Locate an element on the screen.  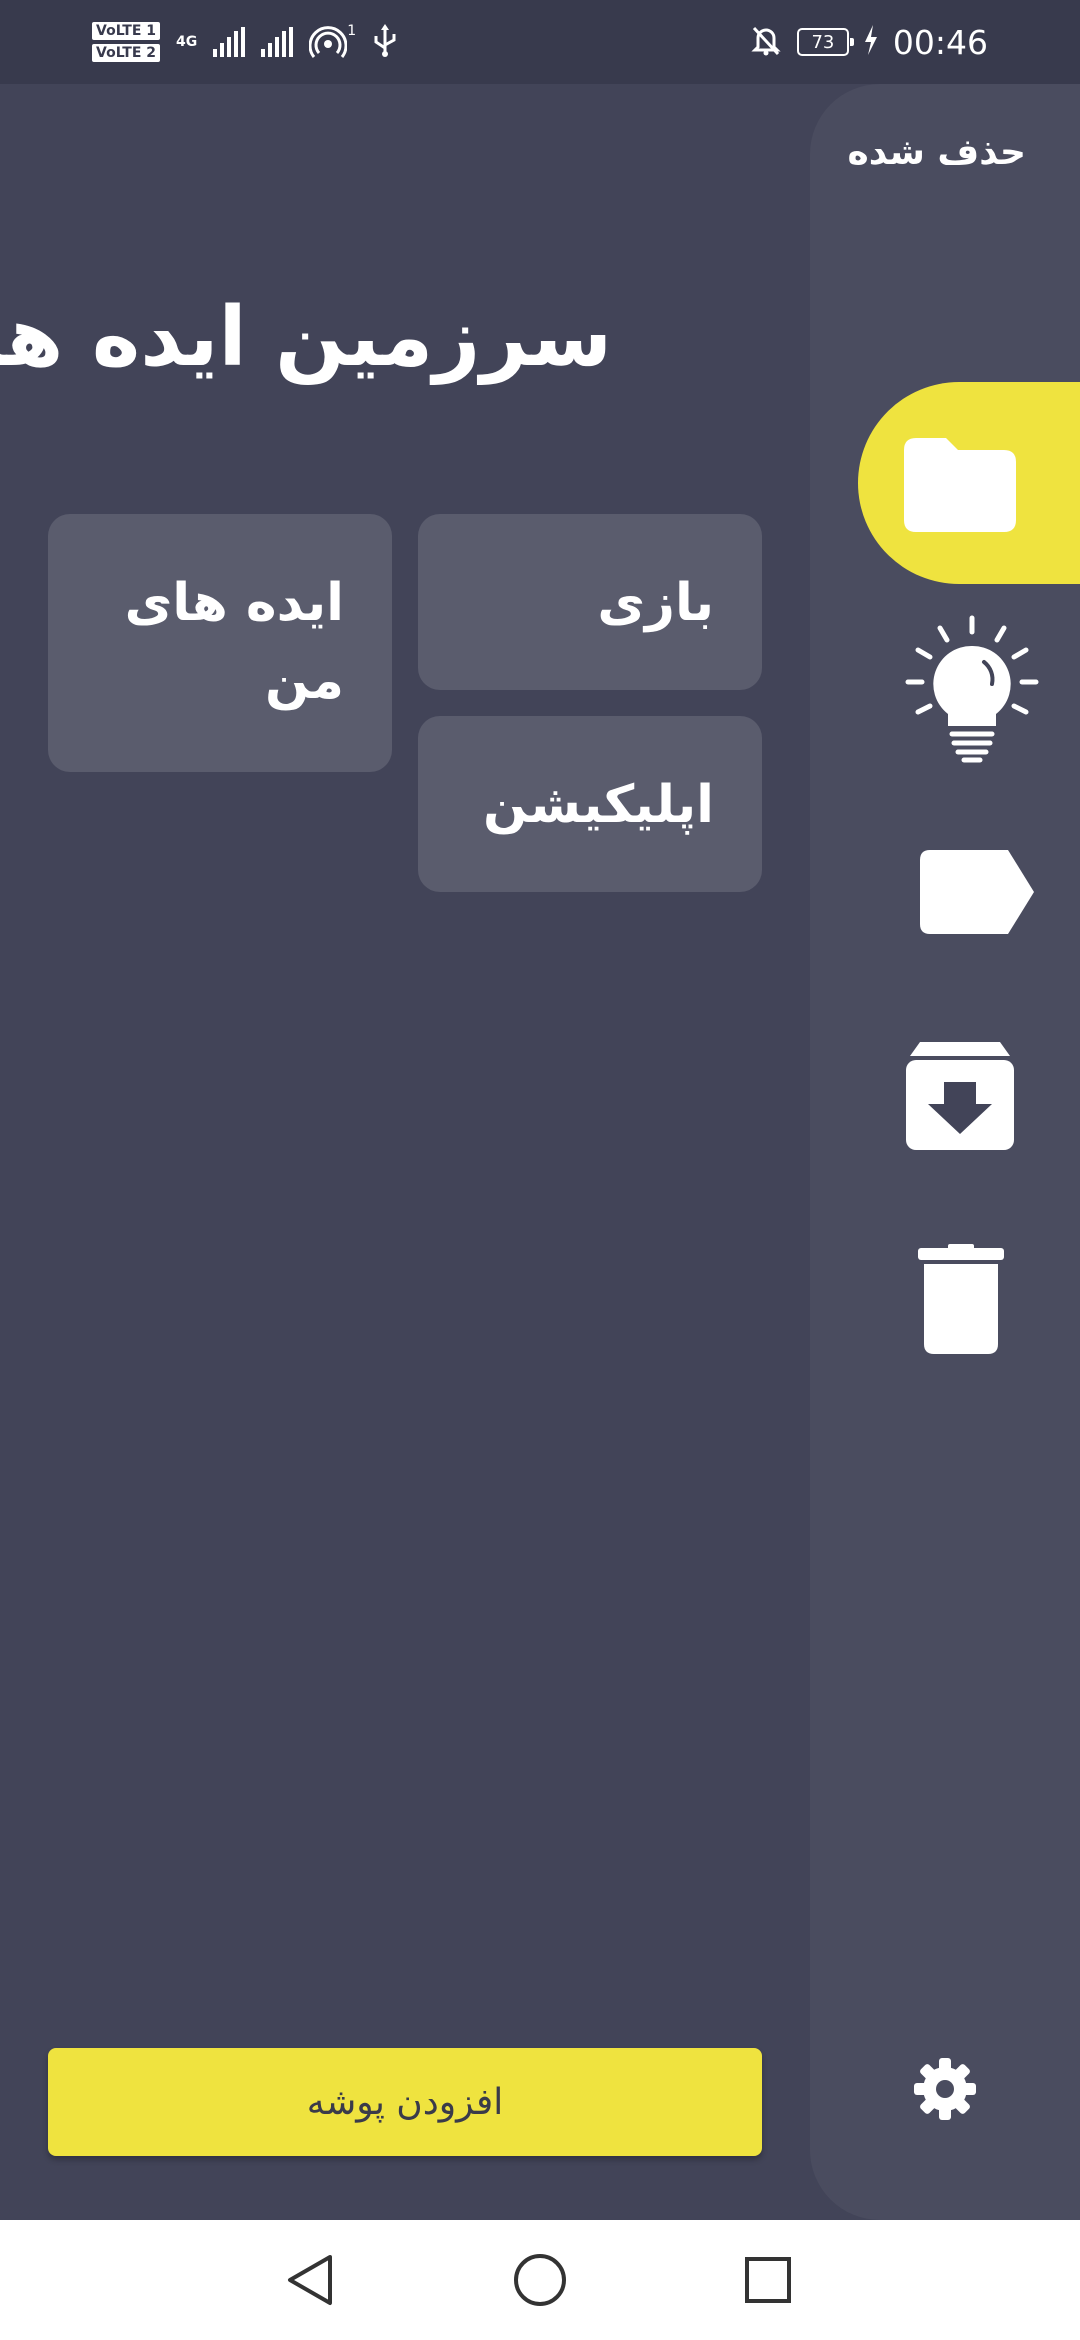
trash-icon is located at coordinates (961, 1299).